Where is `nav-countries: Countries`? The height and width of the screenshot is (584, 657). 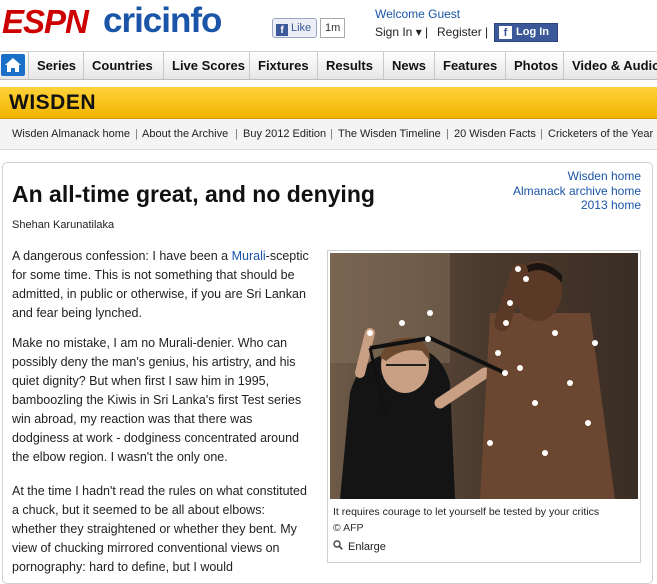 nav-countries: Countries is located at coordinates (120, 65).